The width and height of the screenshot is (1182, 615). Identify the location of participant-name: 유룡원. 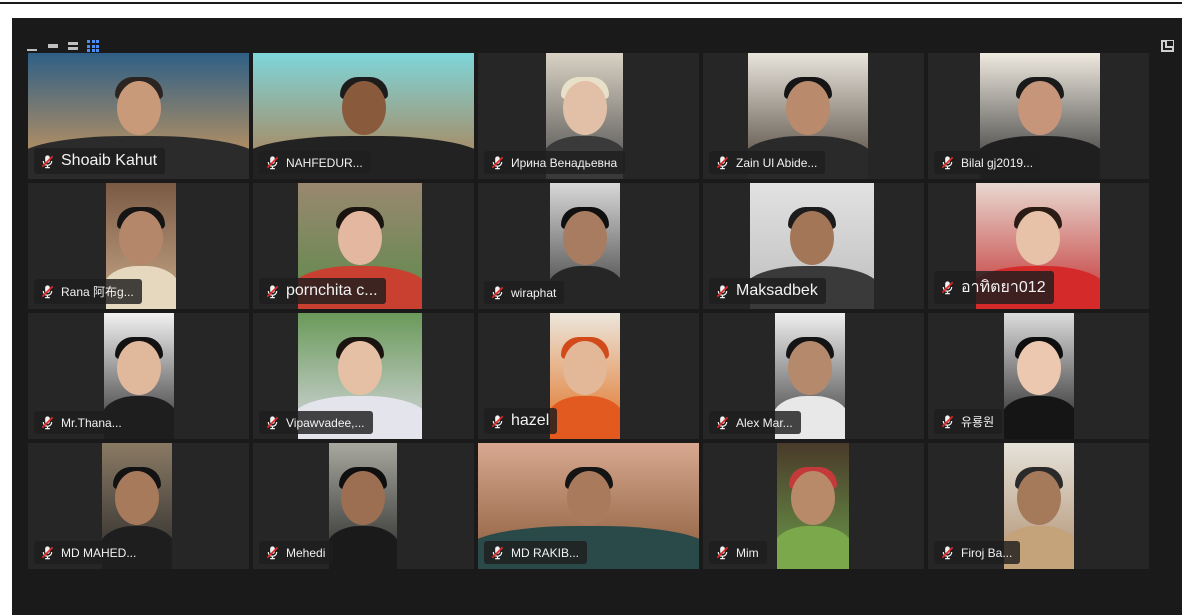
(978, 422).